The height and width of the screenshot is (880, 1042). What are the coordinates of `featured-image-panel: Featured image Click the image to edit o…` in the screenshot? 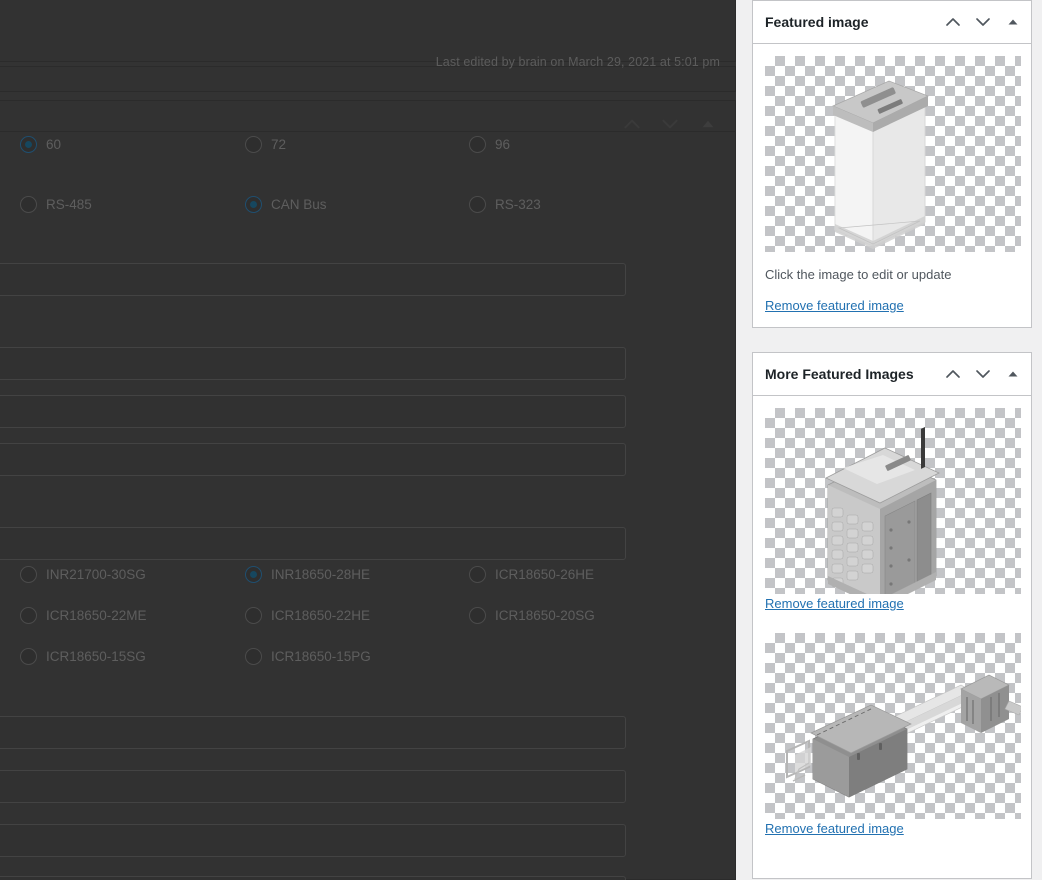 It's located at (892, 164).